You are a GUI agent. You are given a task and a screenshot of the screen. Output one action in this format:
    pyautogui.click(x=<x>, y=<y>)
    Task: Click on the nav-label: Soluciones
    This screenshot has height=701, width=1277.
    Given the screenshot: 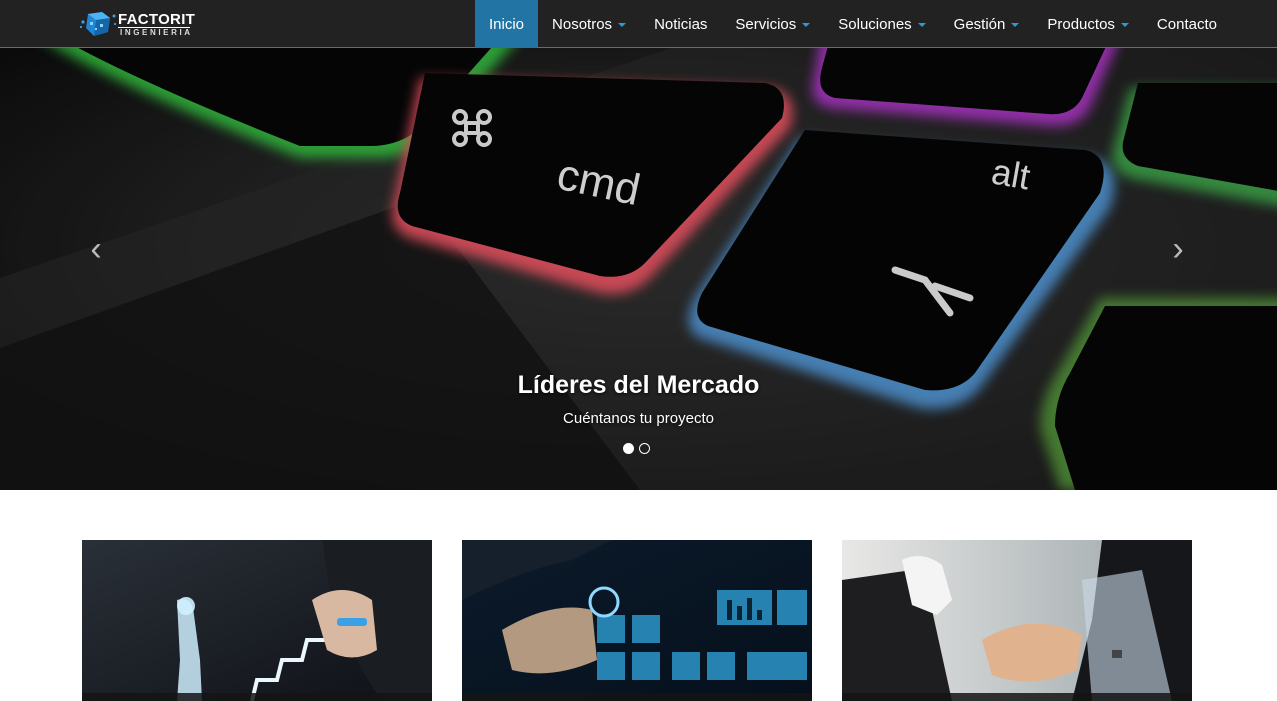 What is the action you would take?
    pyautogui.click(x=875, y=24)
    